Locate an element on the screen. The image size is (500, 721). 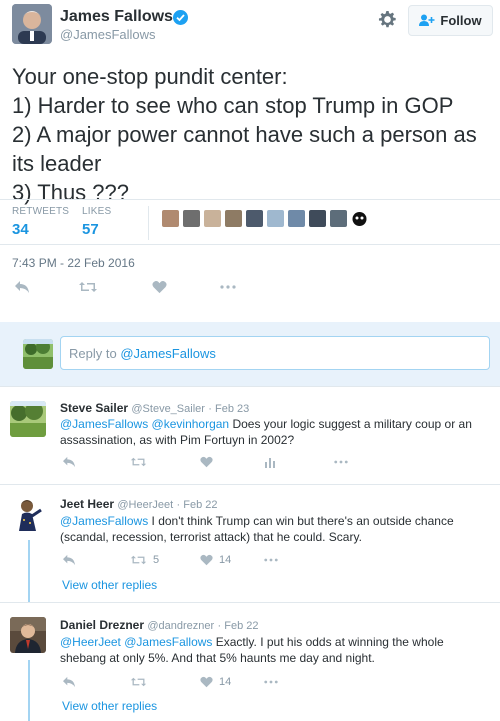
reply-date: · Feb 23 is located at coordinates (228, 409).